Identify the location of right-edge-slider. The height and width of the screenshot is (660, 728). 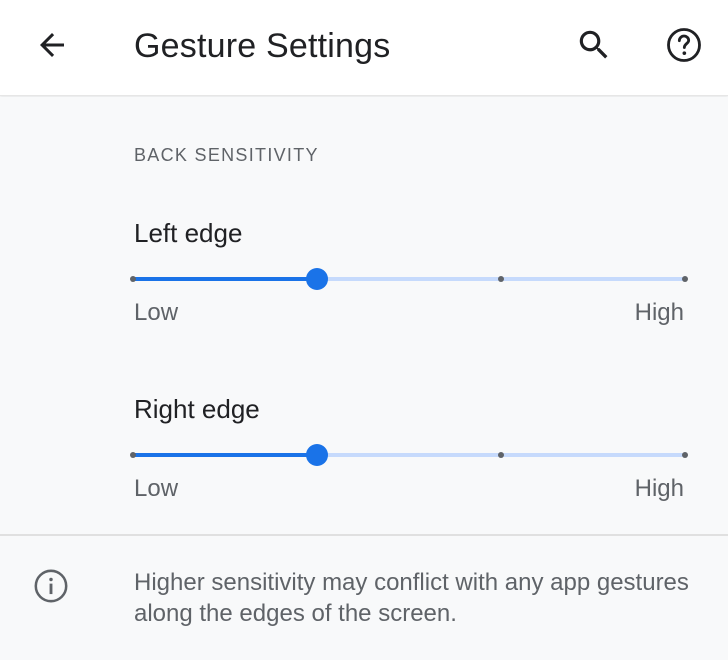
(409, 455).